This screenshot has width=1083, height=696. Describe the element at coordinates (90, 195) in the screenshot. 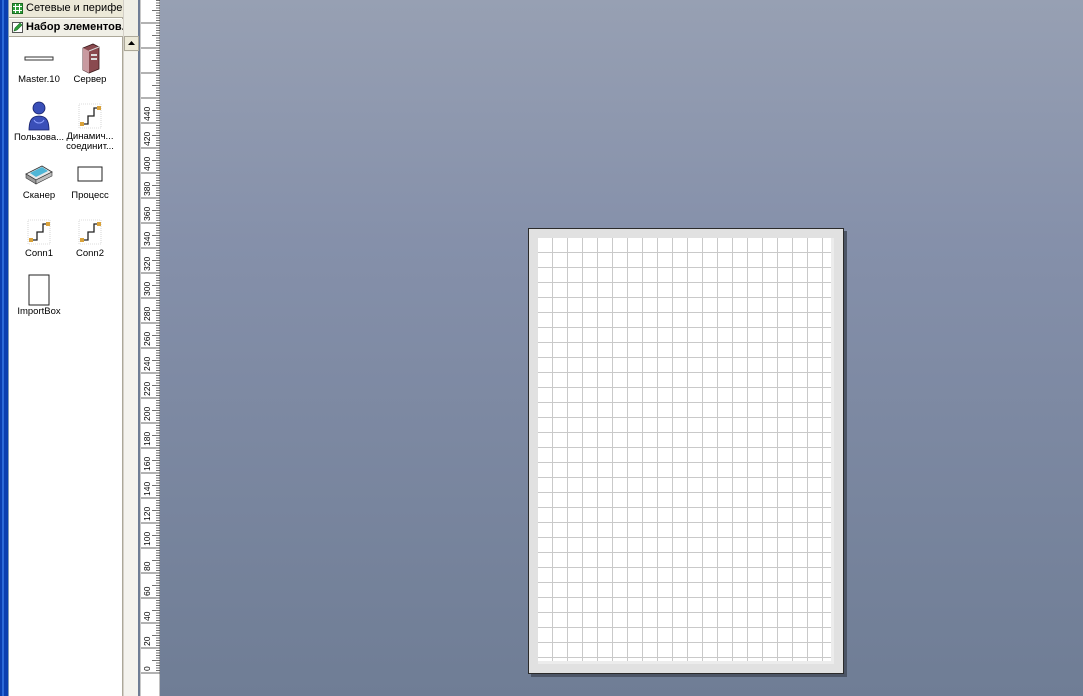

I see `shape-label: Процесс` at that location.